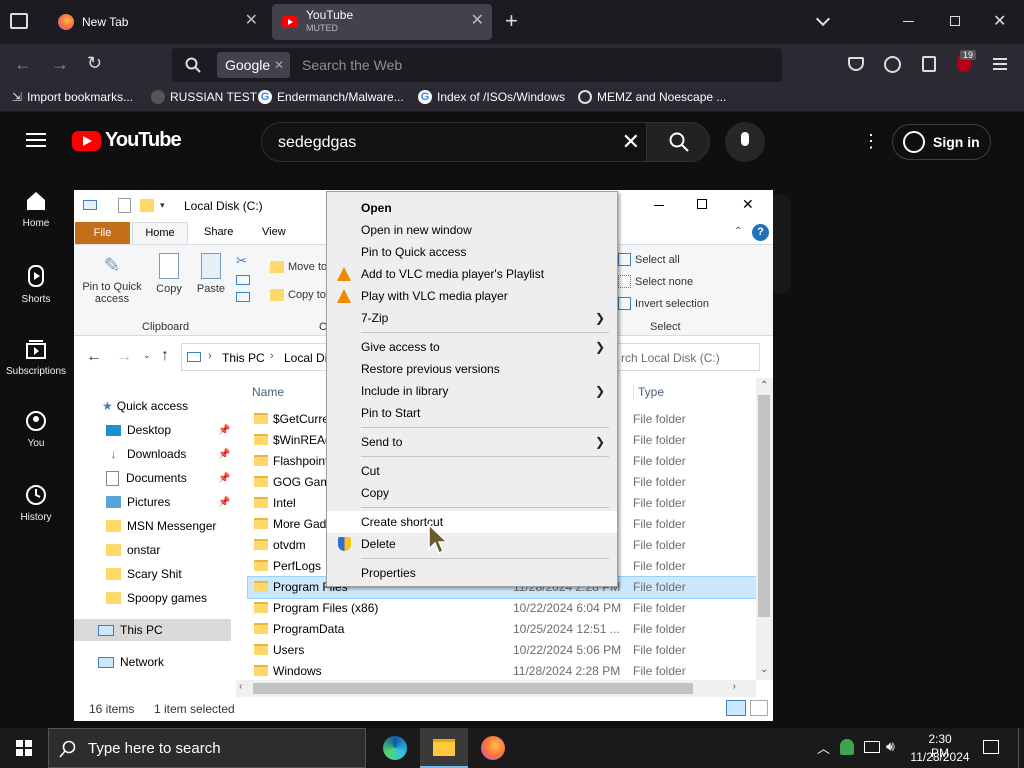 The width and height of the screenshot is (1024, 768). Describe the element at coordinates (165, 356) in the screenshot. I see `up-icon: ↑` at that location.